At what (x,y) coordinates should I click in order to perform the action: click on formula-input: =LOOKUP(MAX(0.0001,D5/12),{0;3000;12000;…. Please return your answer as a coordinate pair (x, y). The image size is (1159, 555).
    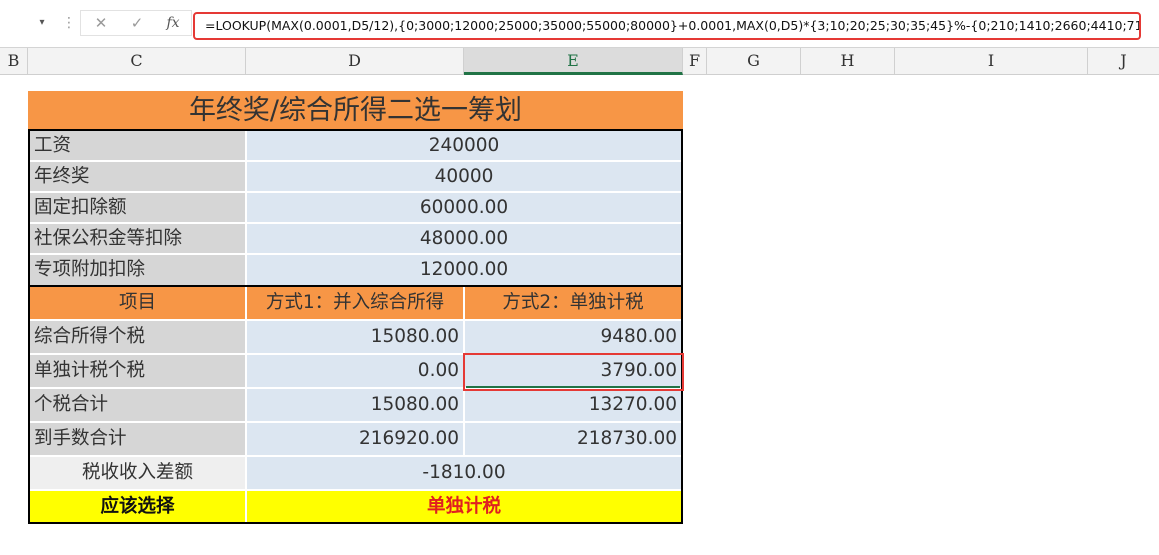
    Looking at the image, I should click on (667, 26).